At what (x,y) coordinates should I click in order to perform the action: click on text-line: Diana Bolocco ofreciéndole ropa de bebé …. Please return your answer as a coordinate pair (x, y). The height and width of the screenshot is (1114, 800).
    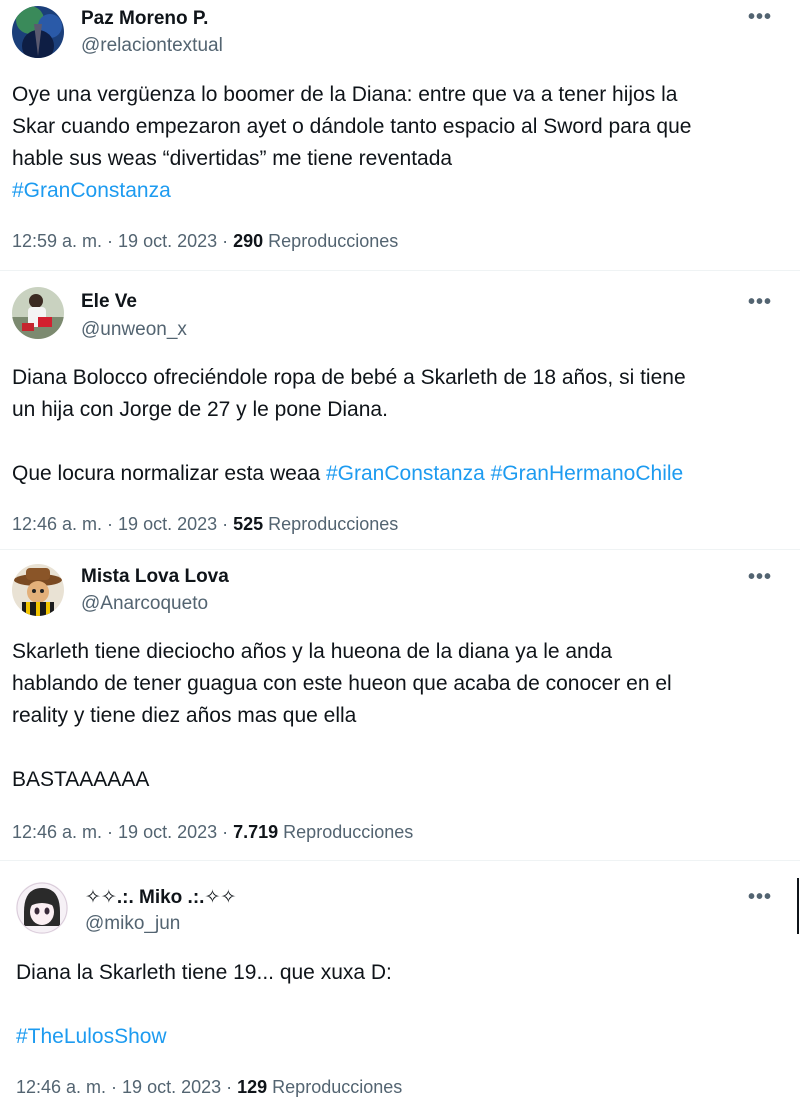
    Looking at the image, I should click on (396, 378).